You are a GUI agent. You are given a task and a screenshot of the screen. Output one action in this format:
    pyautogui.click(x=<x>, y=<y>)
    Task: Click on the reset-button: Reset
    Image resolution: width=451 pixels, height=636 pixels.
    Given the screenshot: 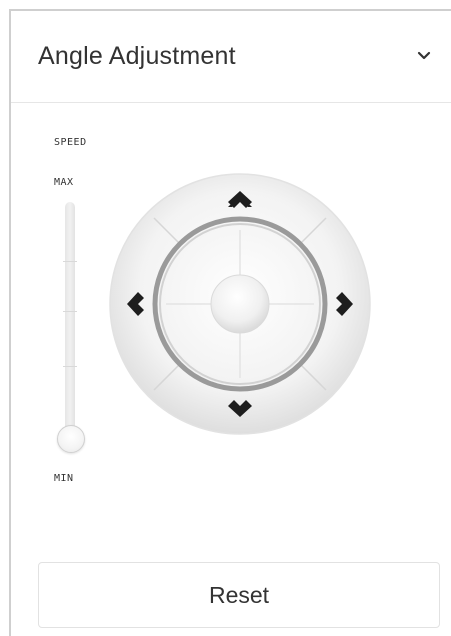 What is the action you would take?
    pyautogui.click(x=239, y=595)
    